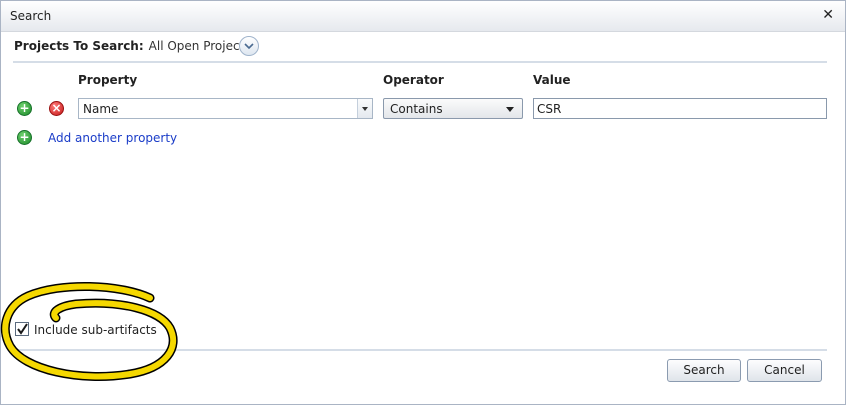  Describe the element at coordinates (108, 80) in the screenshot. I see `property-column-header: Property` at that location.